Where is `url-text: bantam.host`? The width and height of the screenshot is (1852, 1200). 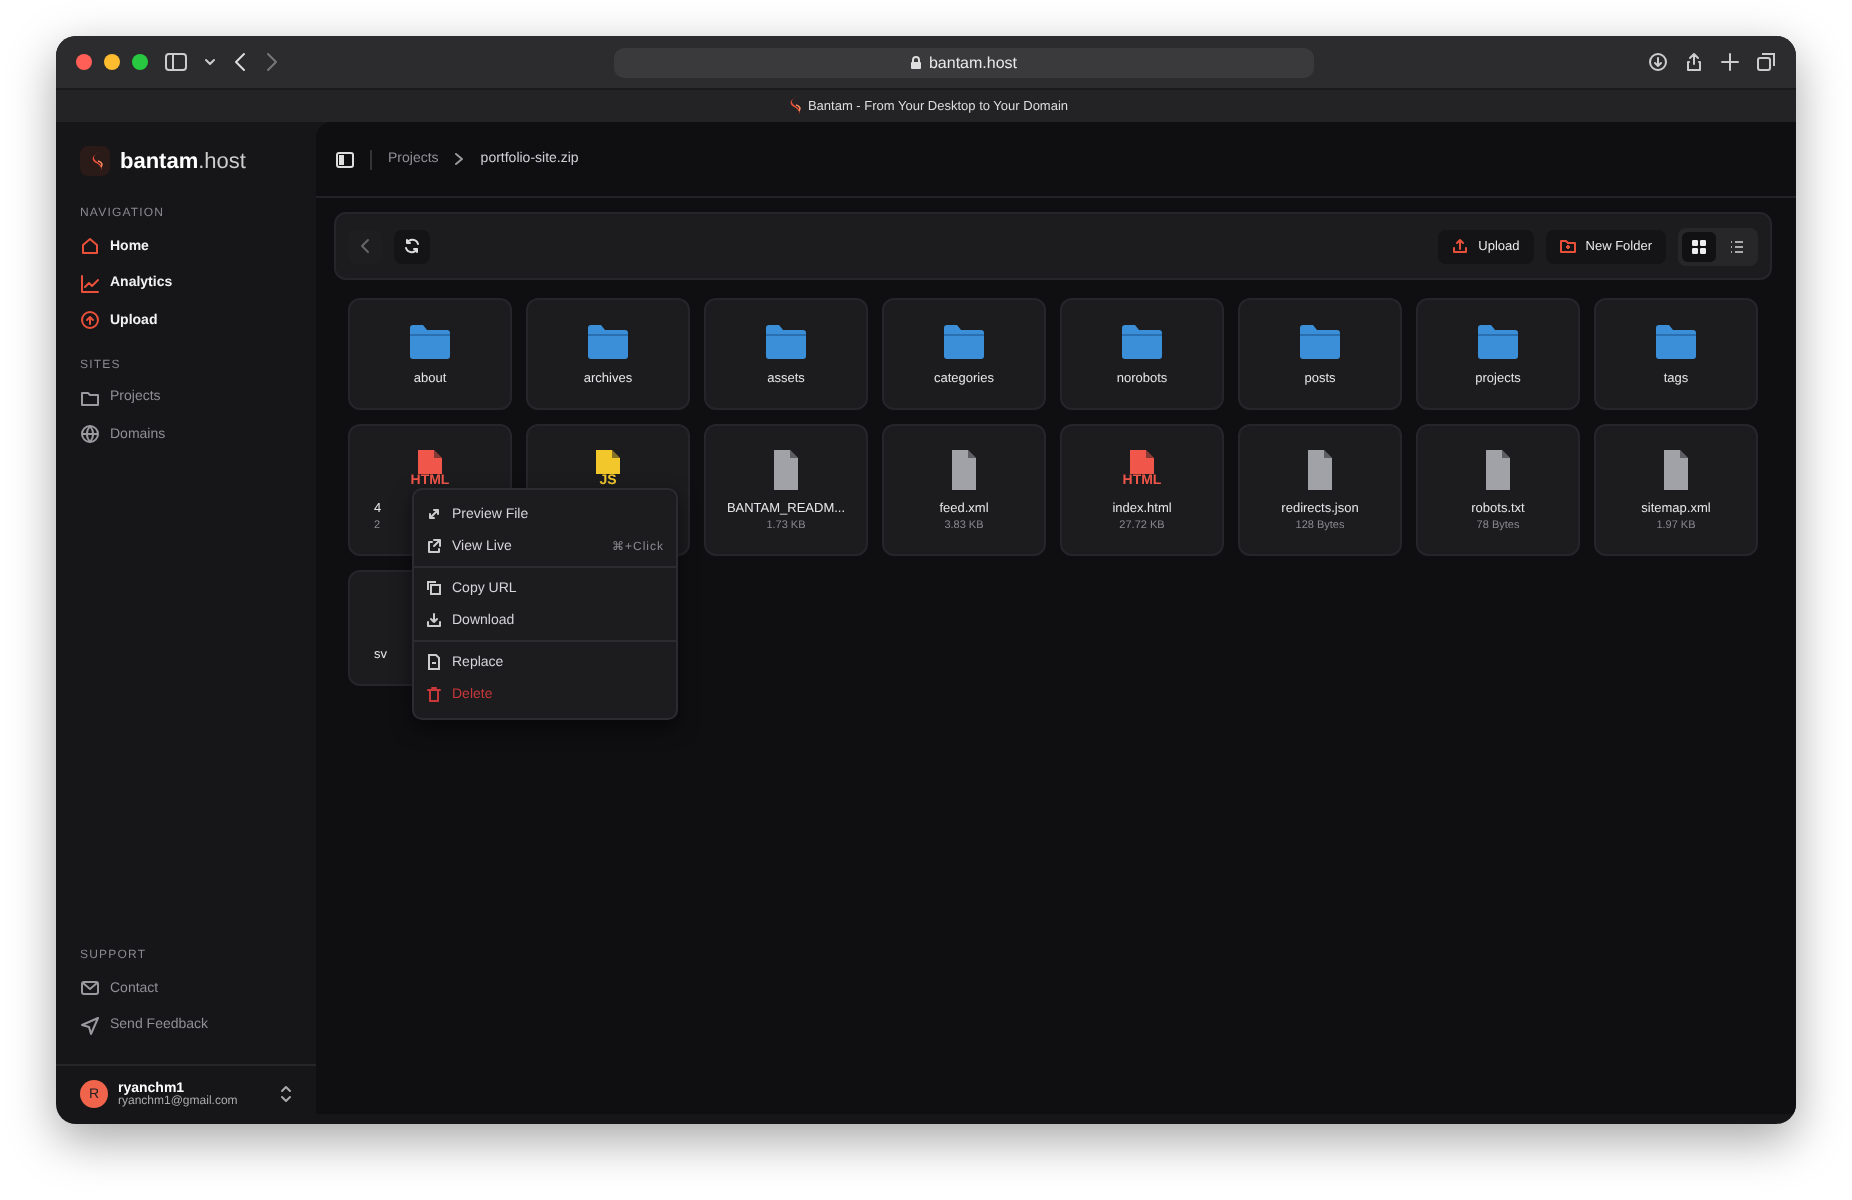 url-text: bantam.host is located at coordinates (973, 62).